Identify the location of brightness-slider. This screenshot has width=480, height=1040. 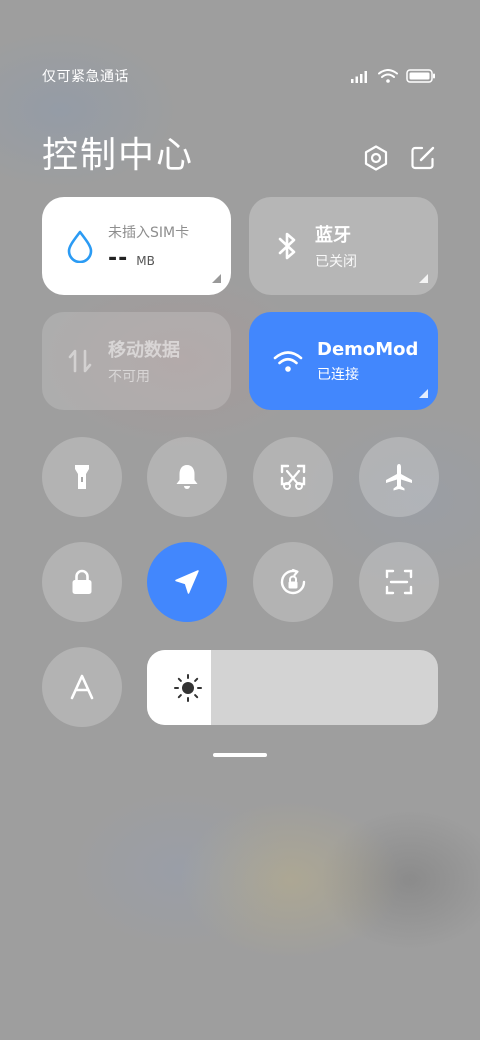
(292, 687).